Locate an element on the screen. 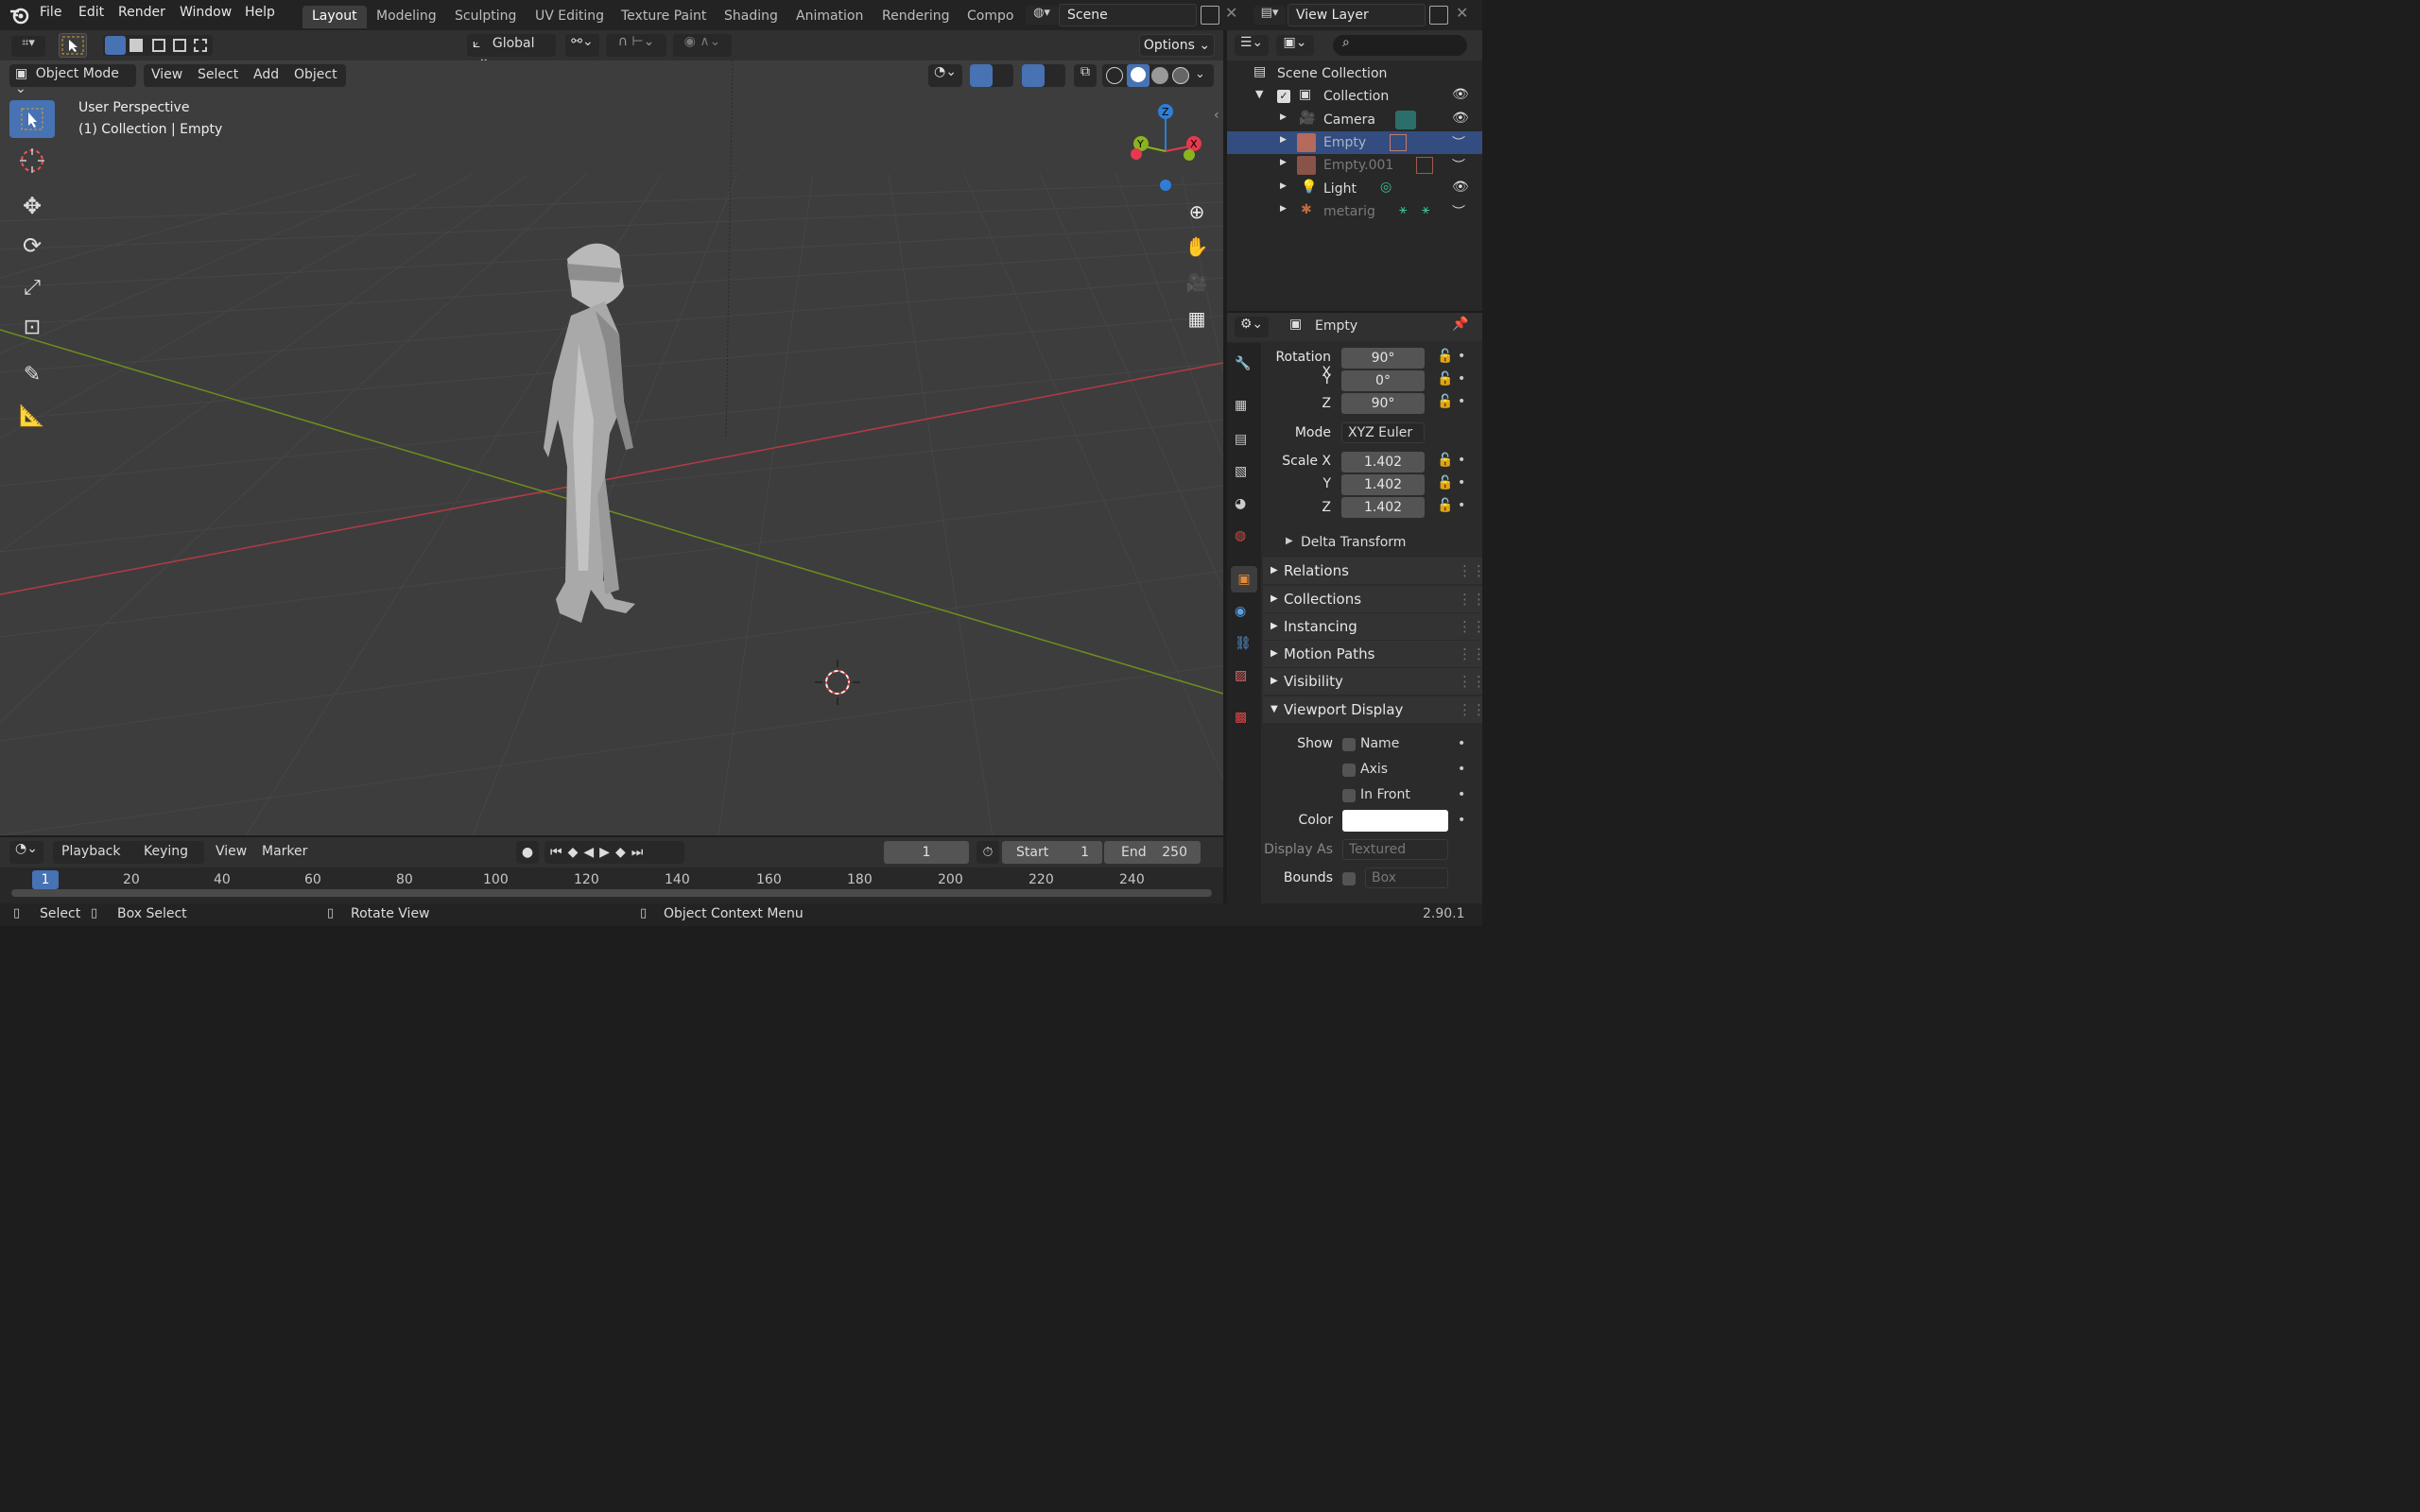 This screenshot has width=2420, height=1512. new-view-layer-icon is located at coordinates (1438, 15).